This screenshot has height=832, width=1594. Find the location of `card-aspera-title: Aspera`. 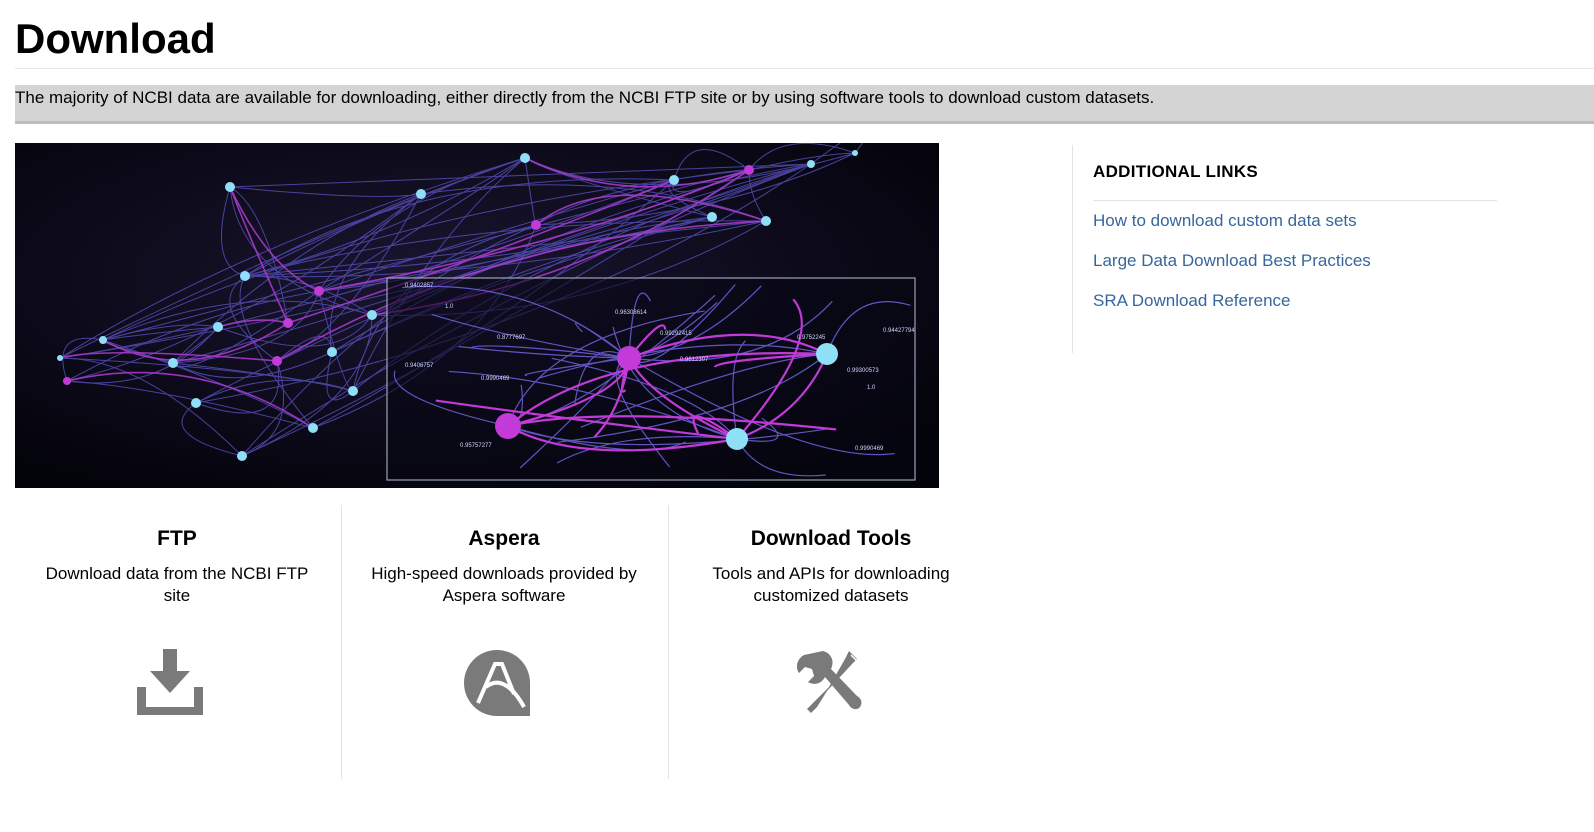

card-aspera-title: Aspera is located at coordinates (504, 539).